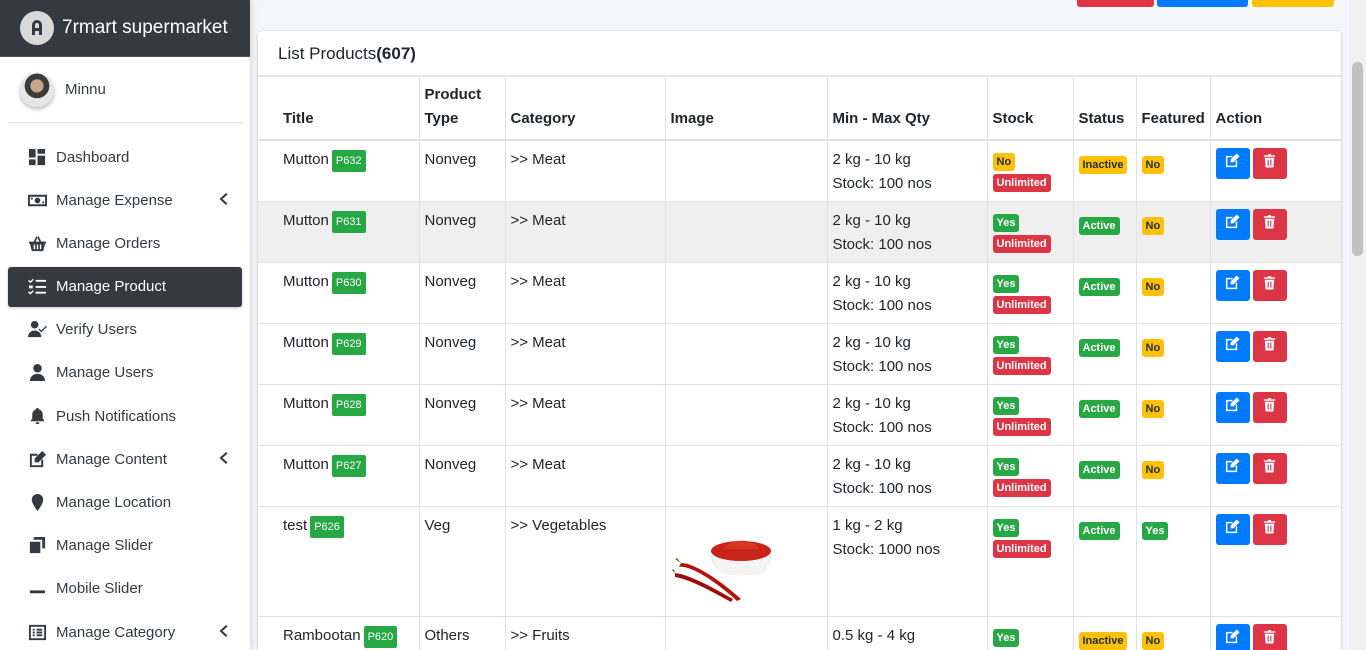 Image resolution: width=1366 pixels, height=650 pixels. Describe the element at coordinates (396, 53) in the screenshot. I see `product-count: (607)` at that location.